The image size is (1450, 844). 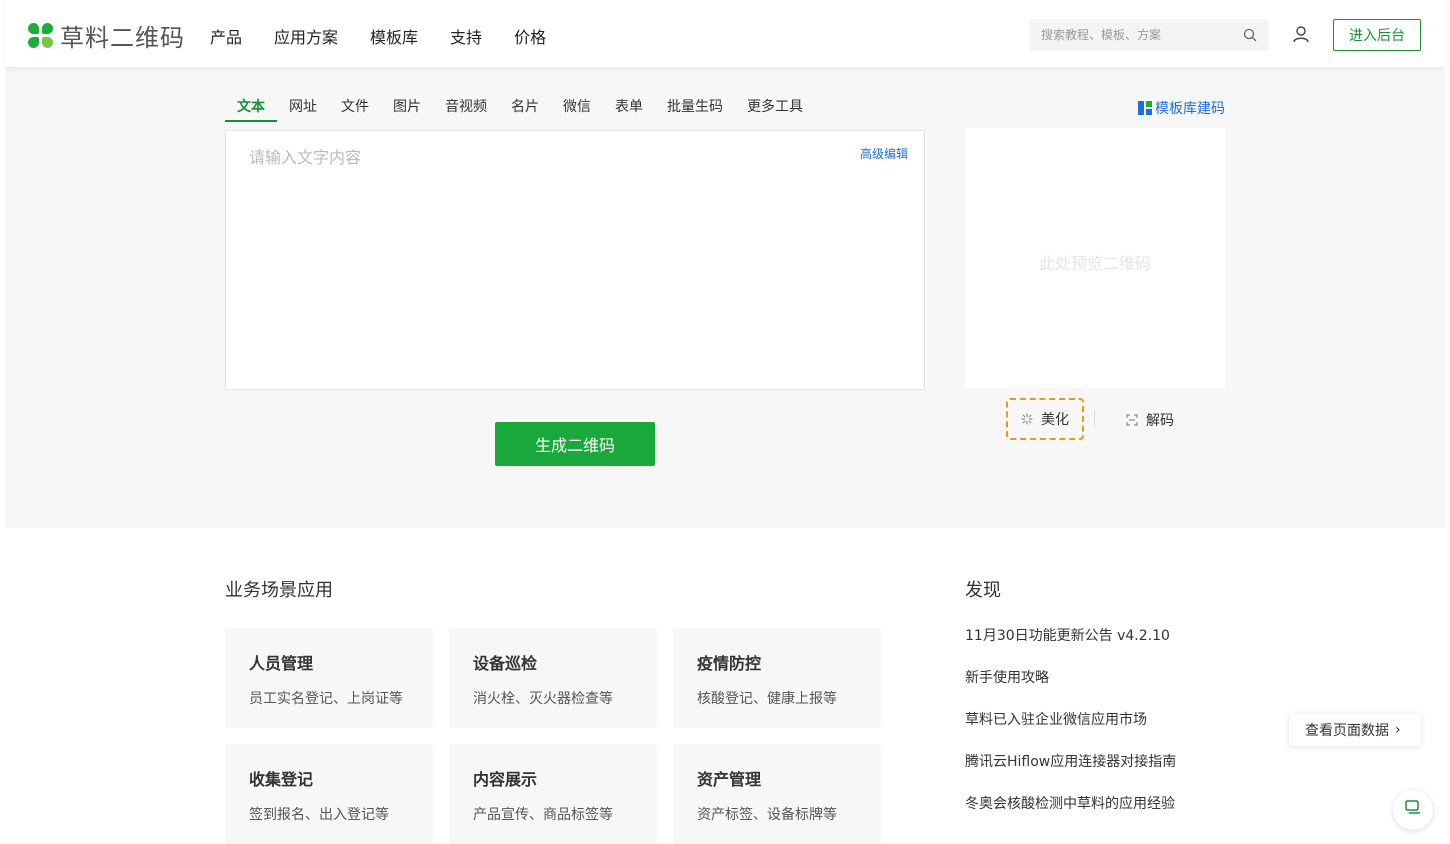 What do you see at coordinates (553, 678) in the screenshot?
I see `scene-card: 设备巡检 消火栓、灭火器检查等` at bounding box center [553, 678].